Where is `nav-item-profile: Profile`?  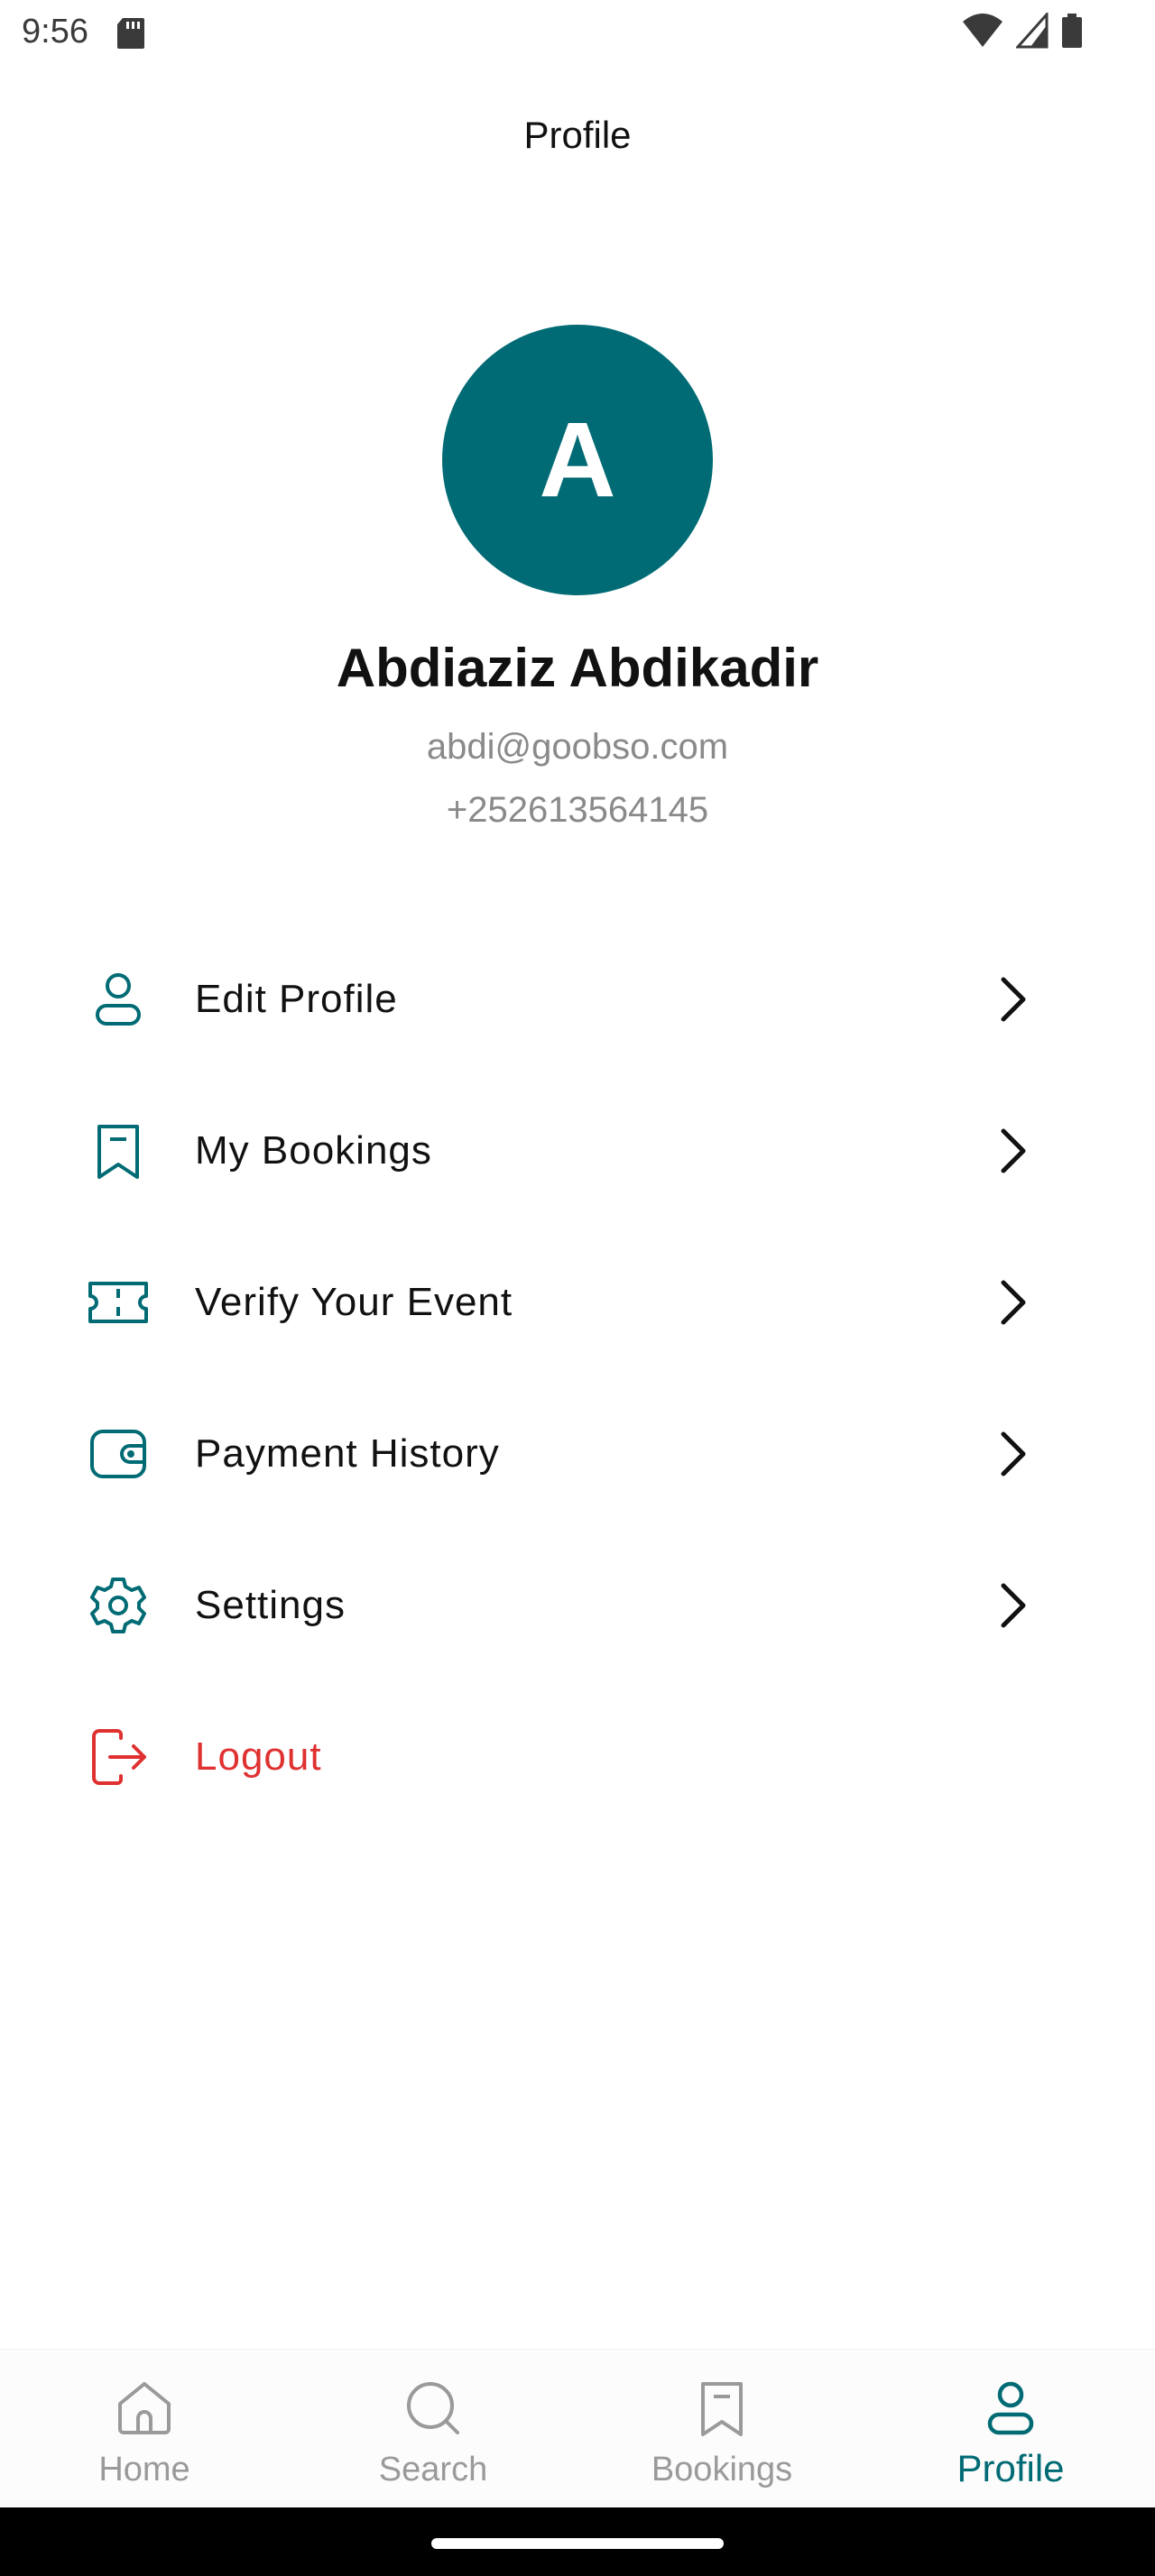 nav-item-profile: Profile is located at coordinates (1011, 2428).